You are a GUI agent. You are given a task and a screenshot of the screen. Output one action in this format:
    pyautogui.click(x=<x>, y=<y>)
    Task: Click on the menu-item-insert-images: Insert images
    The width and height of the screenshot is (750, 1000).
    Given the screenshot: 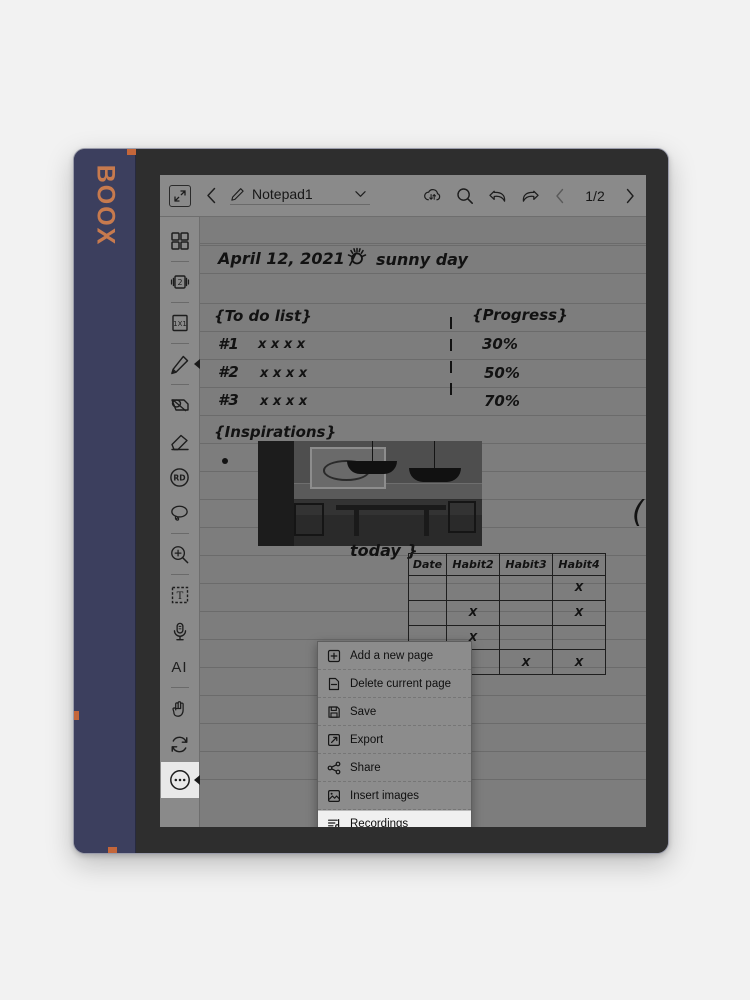 What is the action you would take?
    pyautogui.click(x=394, y=796)
    